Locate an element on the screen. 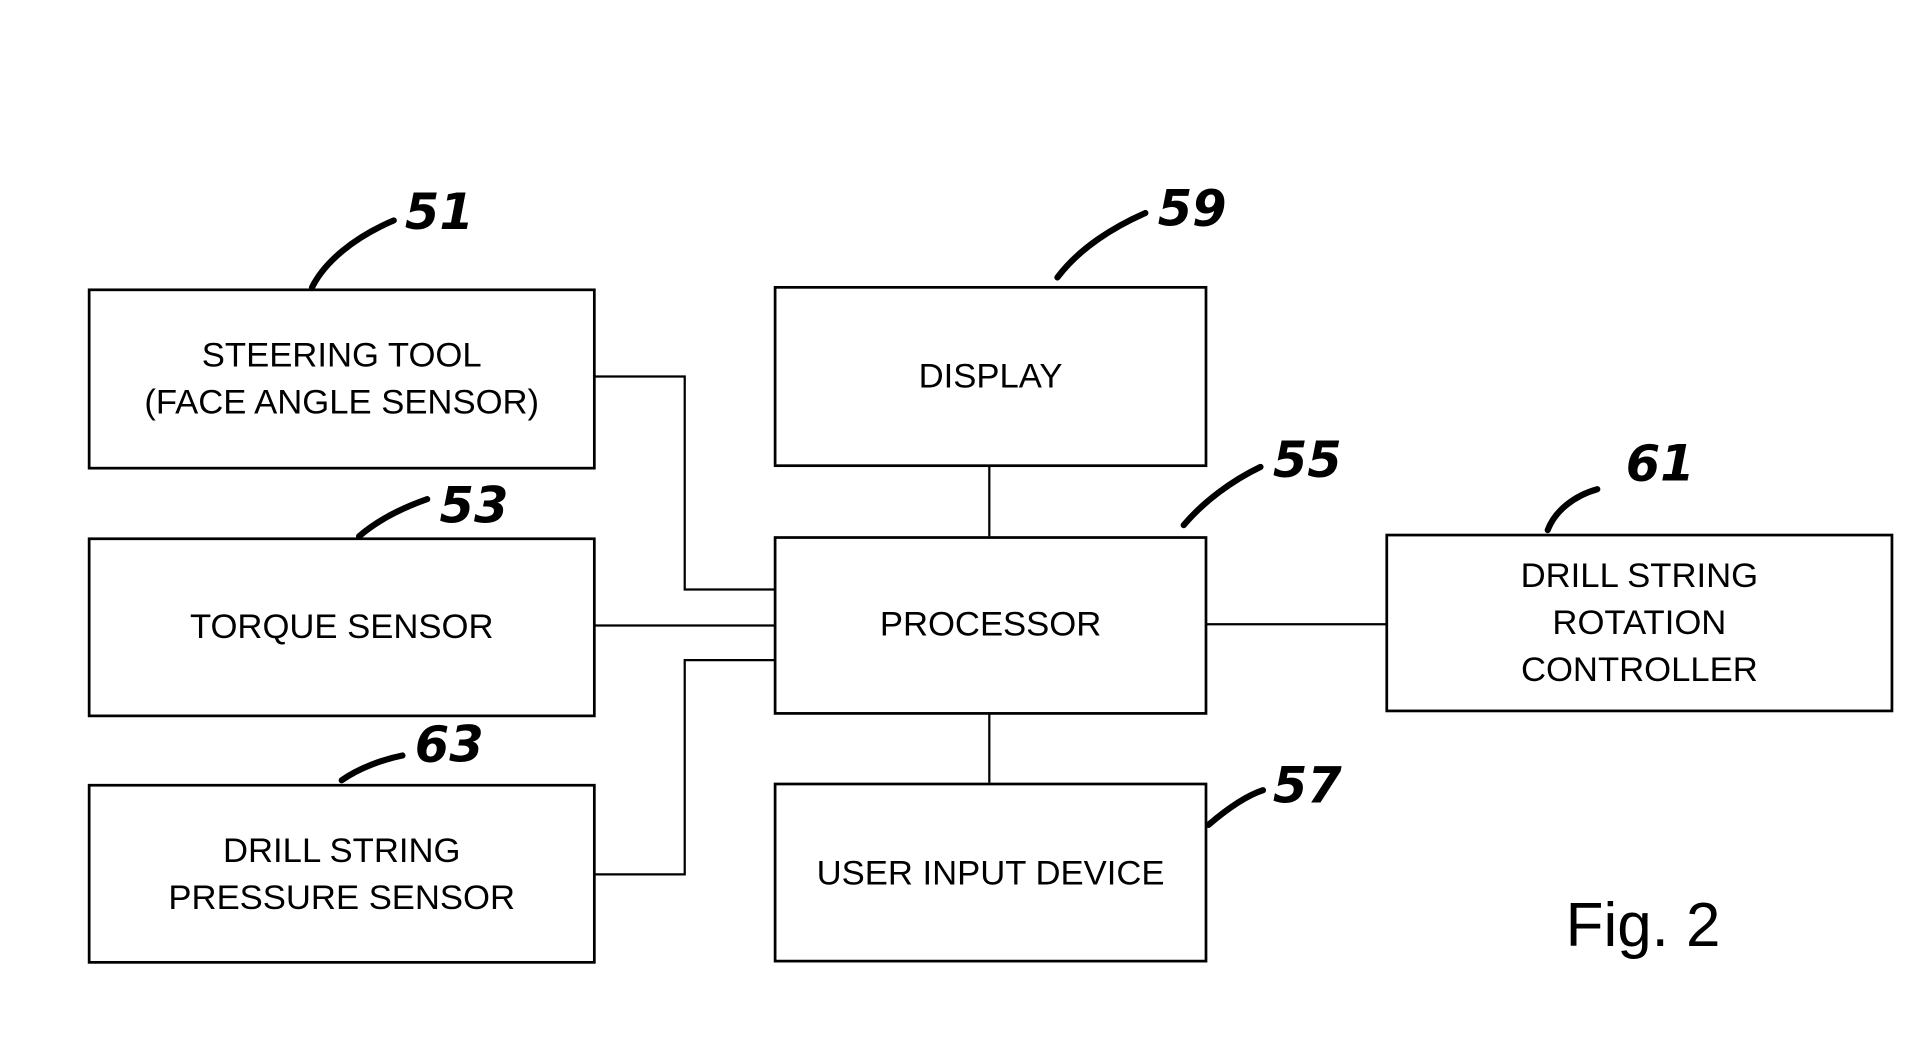 The height and width of the screenshot is (1054, 1913). block-torque-sensor: TORQUE SENSOR 53 is located at coordinates (341, 597).